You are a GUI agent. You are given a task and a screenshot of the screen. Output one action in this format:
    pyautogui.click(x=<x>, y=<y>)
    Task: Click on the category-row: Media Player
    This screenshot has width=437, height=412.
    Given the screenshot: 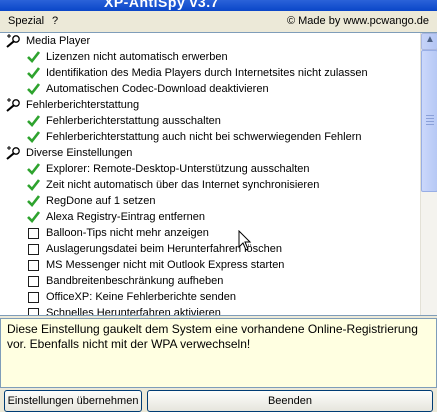 What is the action you would take?
    pyautogui.click(x=207, y=41)
    